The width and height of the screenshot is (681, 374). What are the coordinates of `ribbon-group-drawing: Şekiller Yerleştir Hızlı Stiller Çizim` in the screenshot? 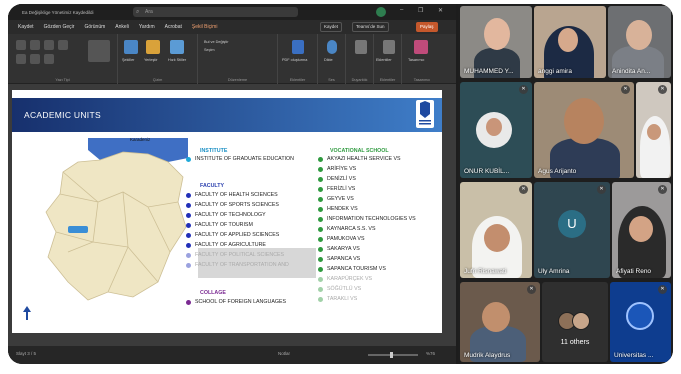 It's located at (158, 59).